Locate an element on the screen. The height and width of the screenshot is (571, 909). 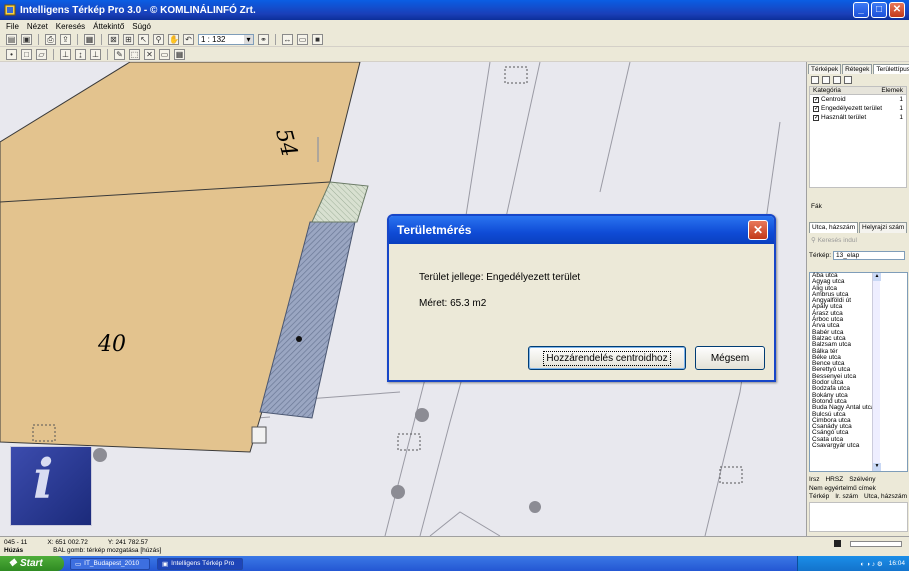
stop-icon: ■ is located at coordinates (317, 39).